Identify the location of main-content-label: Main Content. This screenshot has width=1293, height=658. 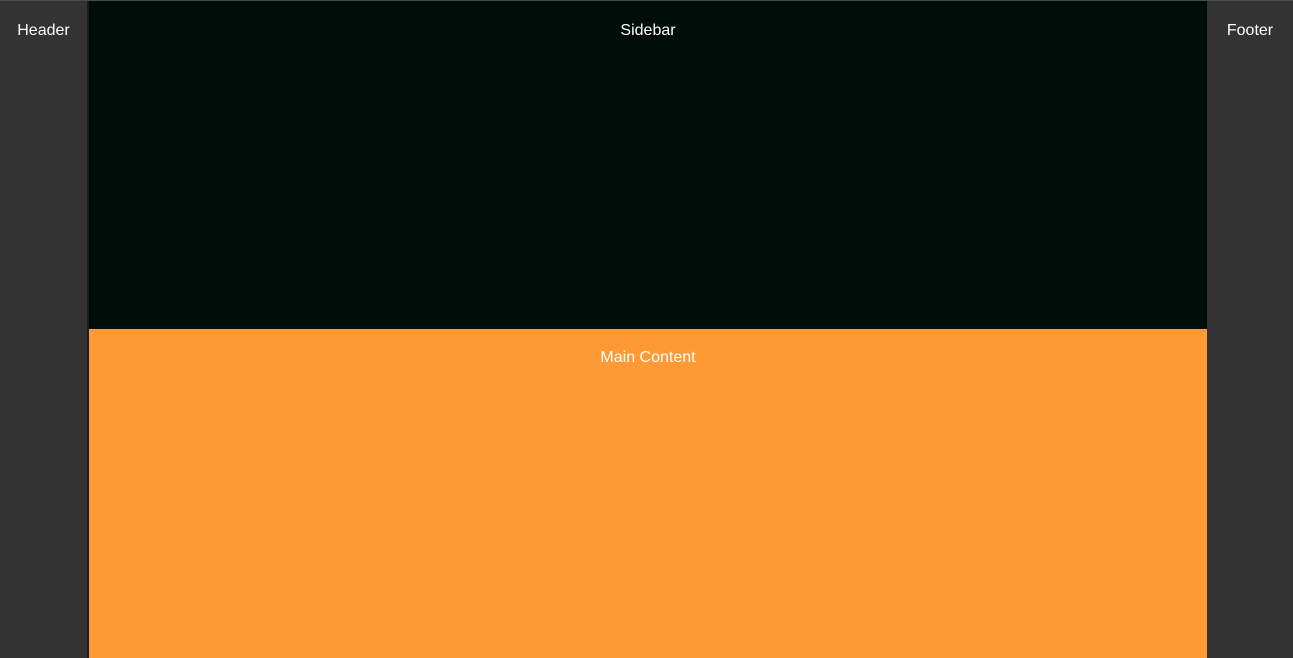
(648, 357).